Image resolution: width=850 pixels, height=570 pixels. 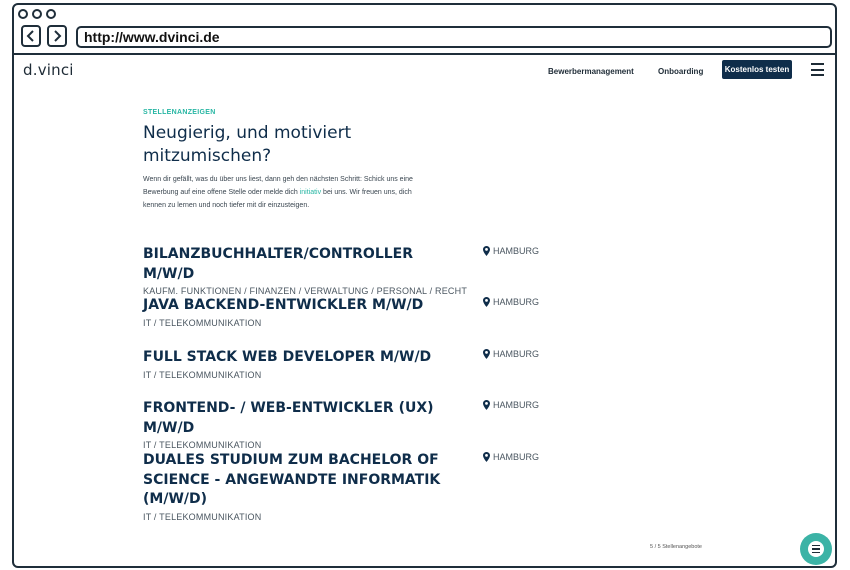 I want to click on job-title: JAVA BACKEND-ENTWICKLER M/W/D, so click(x=303, y=306).